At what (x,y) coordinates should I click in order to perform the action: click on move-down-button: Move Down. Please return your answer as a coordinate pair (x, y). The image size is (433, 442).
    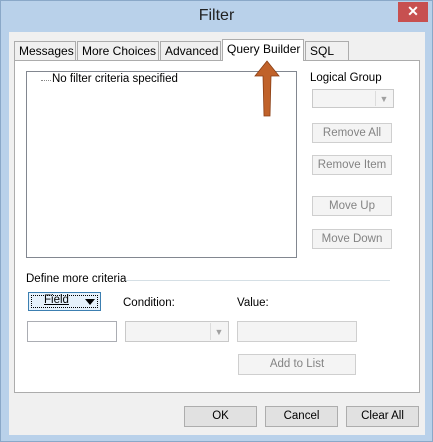
    Looking at the image, I should click on (352, 239).